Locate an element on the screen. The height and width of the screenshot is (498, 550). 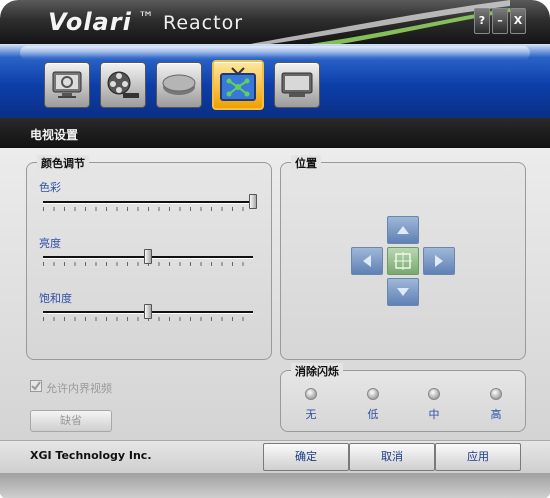
position-title: 位置 is located at coordinates (306, 163).